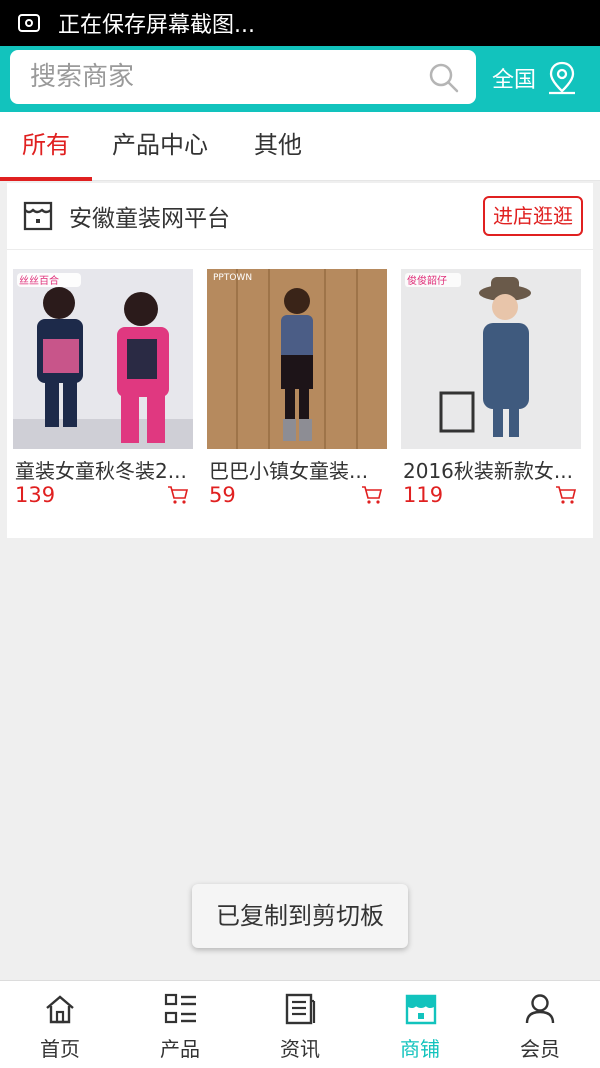 The image size is (600, 1068). Describe the element at coordinates (29, 23) in the screenshot. I see `screenshot-icon` at that location.